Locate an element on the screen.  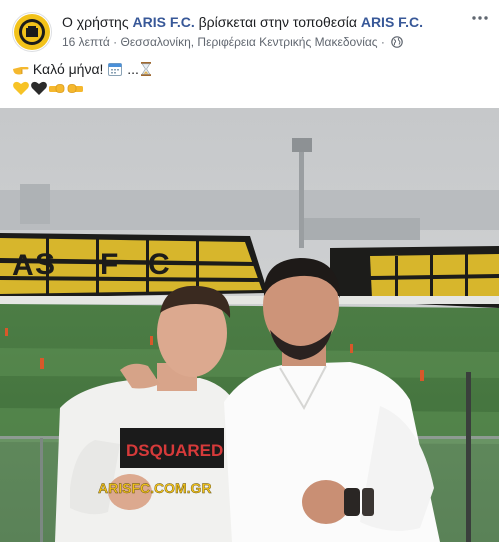
pointing-hand-icon is located at coordinates (21, 71).